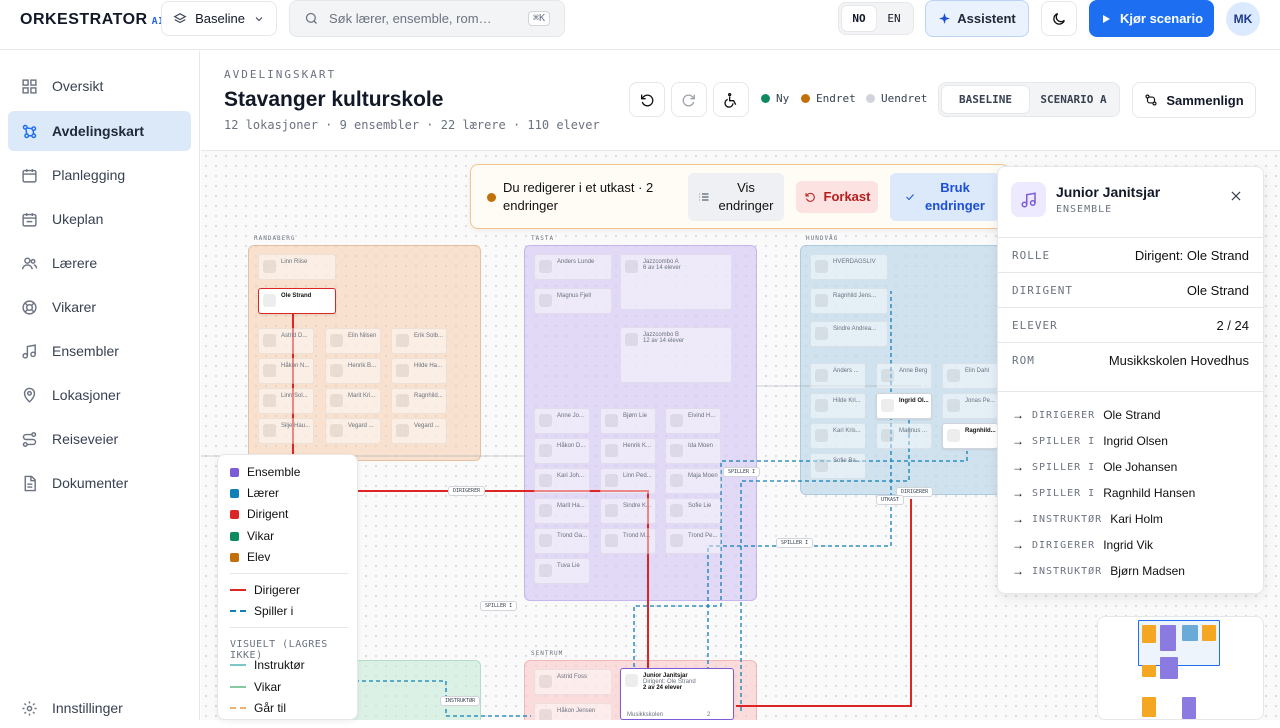  What do you see at coordinates (99, 219) in the screenshot?
I see `sidebar-item-ukeplan: Ukeplan` at bounding box center [99, 219].